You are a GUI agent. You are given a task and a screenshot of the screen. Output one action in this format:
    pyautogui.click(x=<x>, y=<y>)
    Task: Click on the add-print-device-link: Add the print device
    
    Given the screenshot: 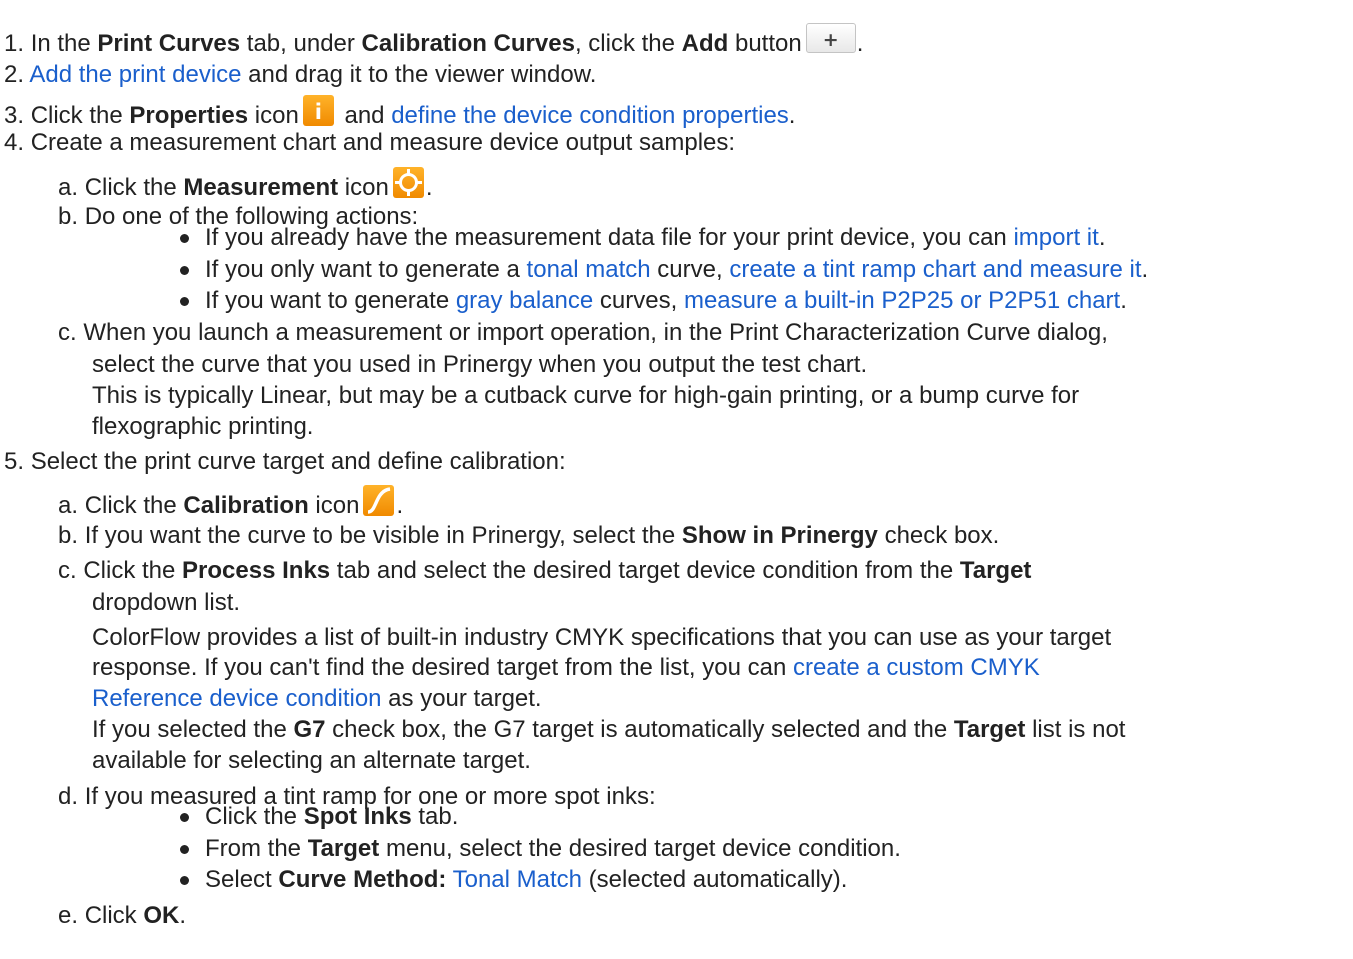 What is the action you would take?
    pyautogui.click(x=135, y=74)
    